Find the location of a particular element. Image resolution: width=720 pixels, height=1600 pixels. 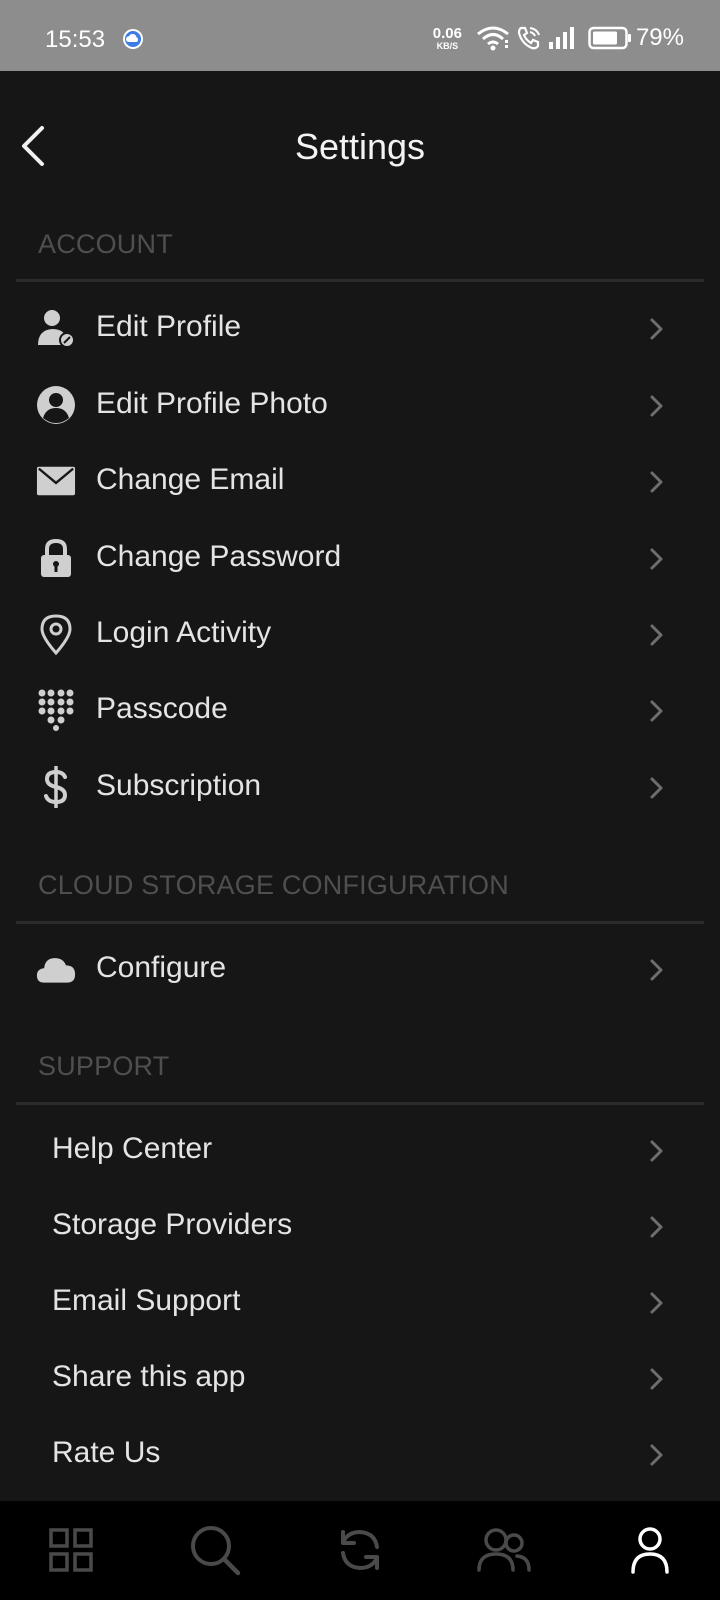

item-label: Edit Profile Photo is located at coordinates (212, 403).